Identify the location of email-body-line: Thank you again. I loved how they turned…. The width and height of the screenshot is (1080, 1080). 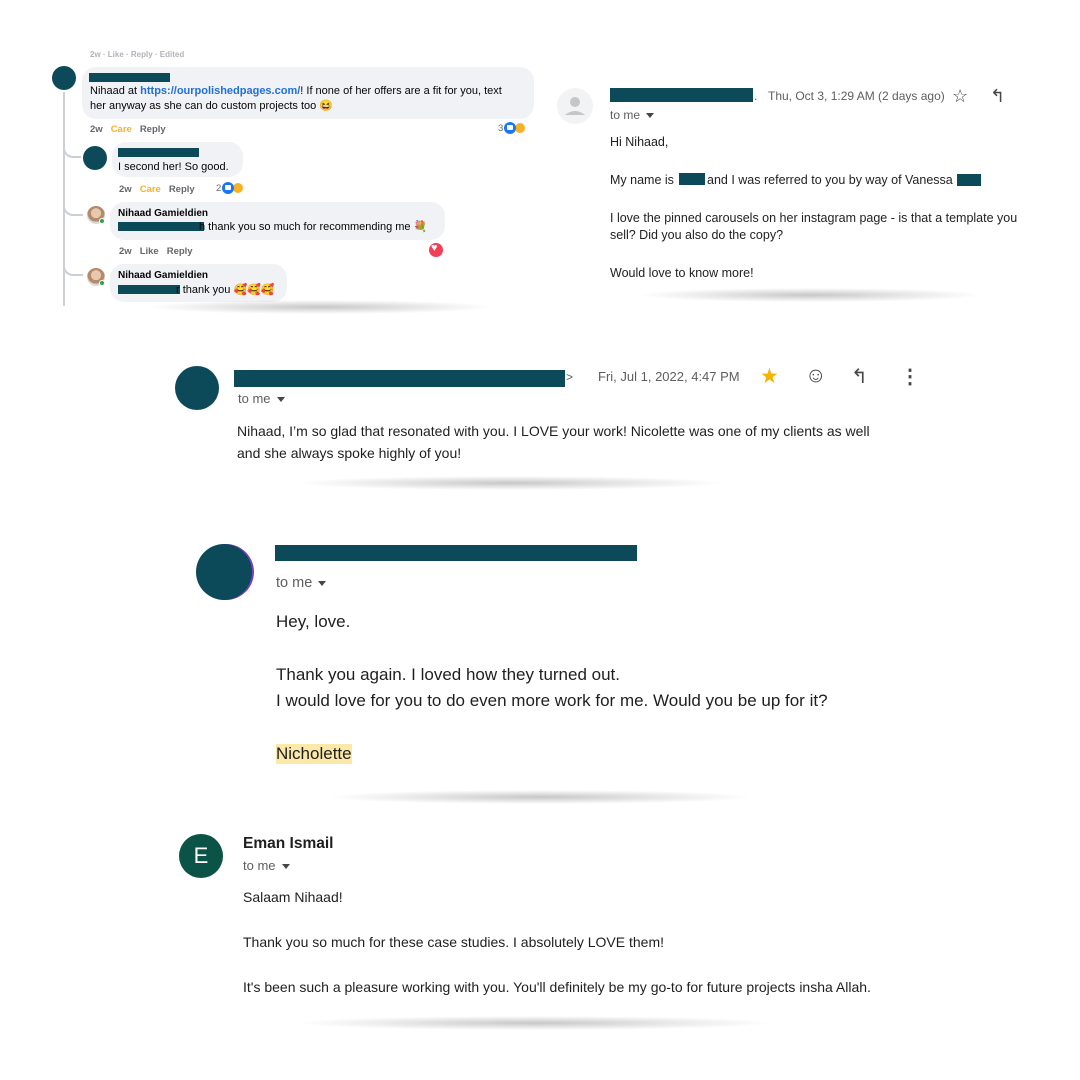
(448, 674).